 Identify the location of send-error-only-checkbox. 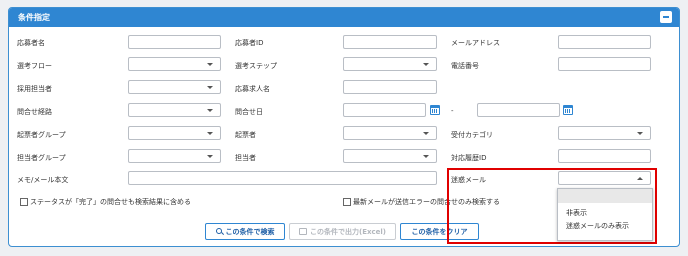
(347, 202).